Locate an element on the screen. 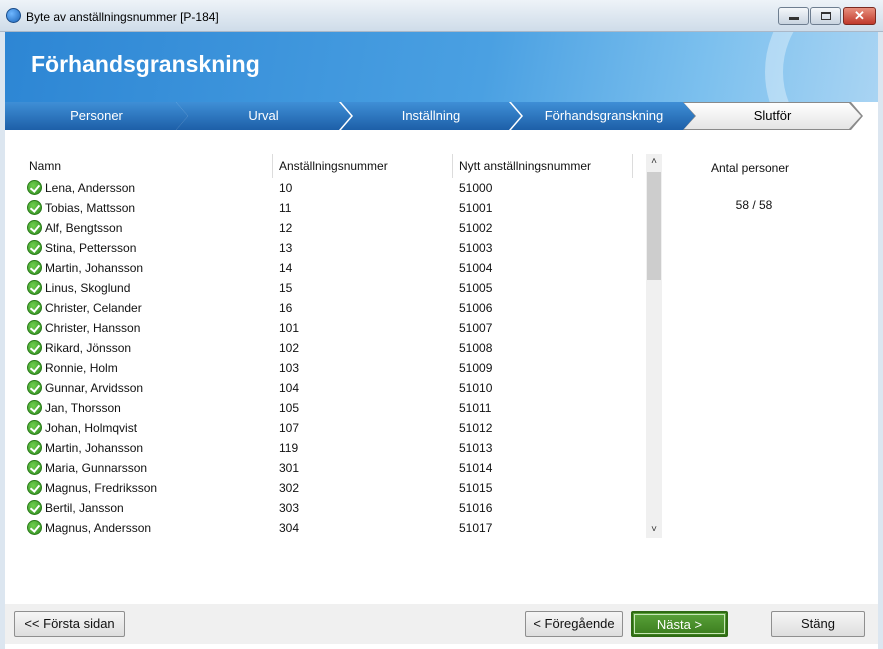  row-number: 14 is located at coordinates (286, 268).